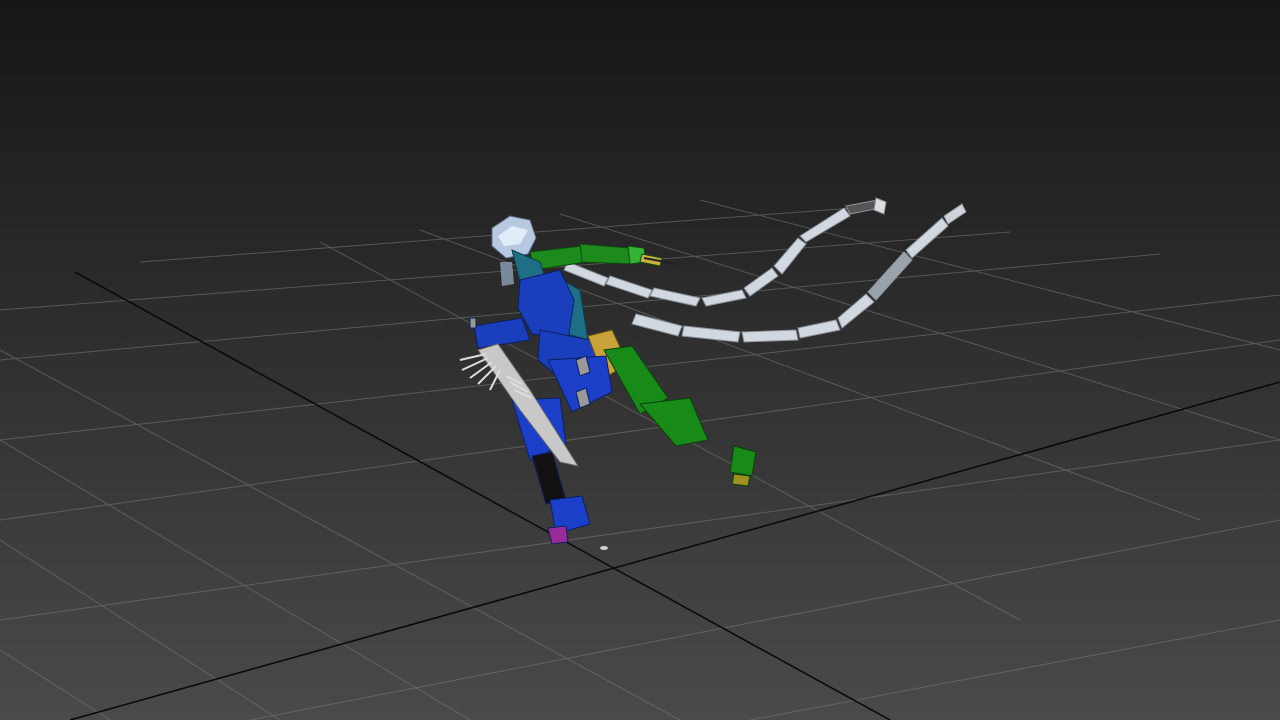 This screenshot has width=1280, height=720. I want to click on foot-marker, so click(558, 535).